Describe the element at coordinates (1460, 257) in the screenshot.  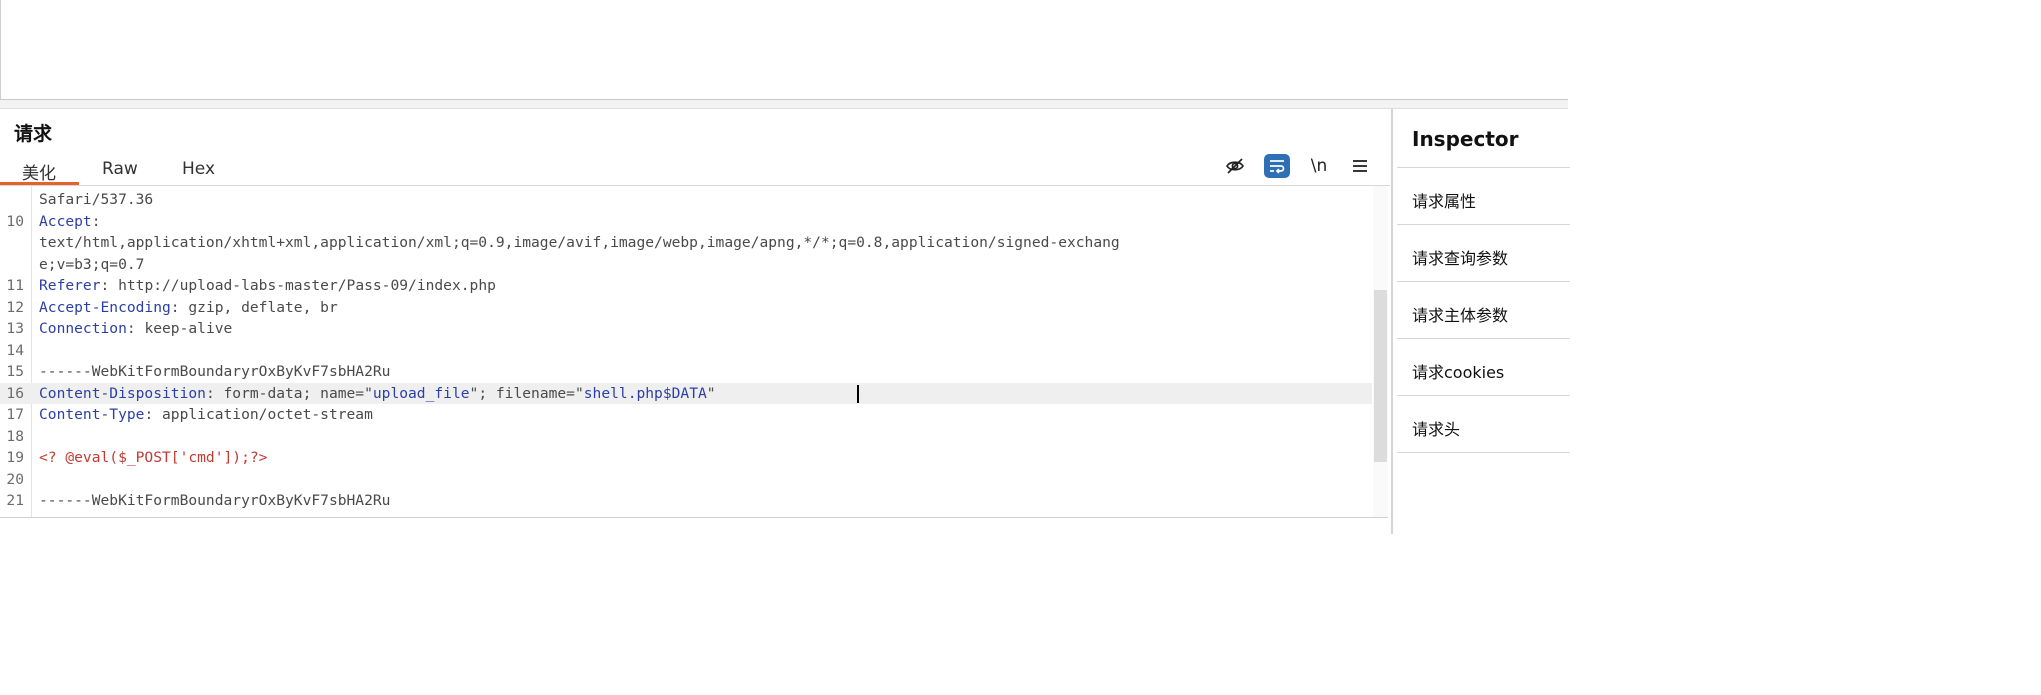
I see `inspector-item-query-params: 请求查询参数` at that location.